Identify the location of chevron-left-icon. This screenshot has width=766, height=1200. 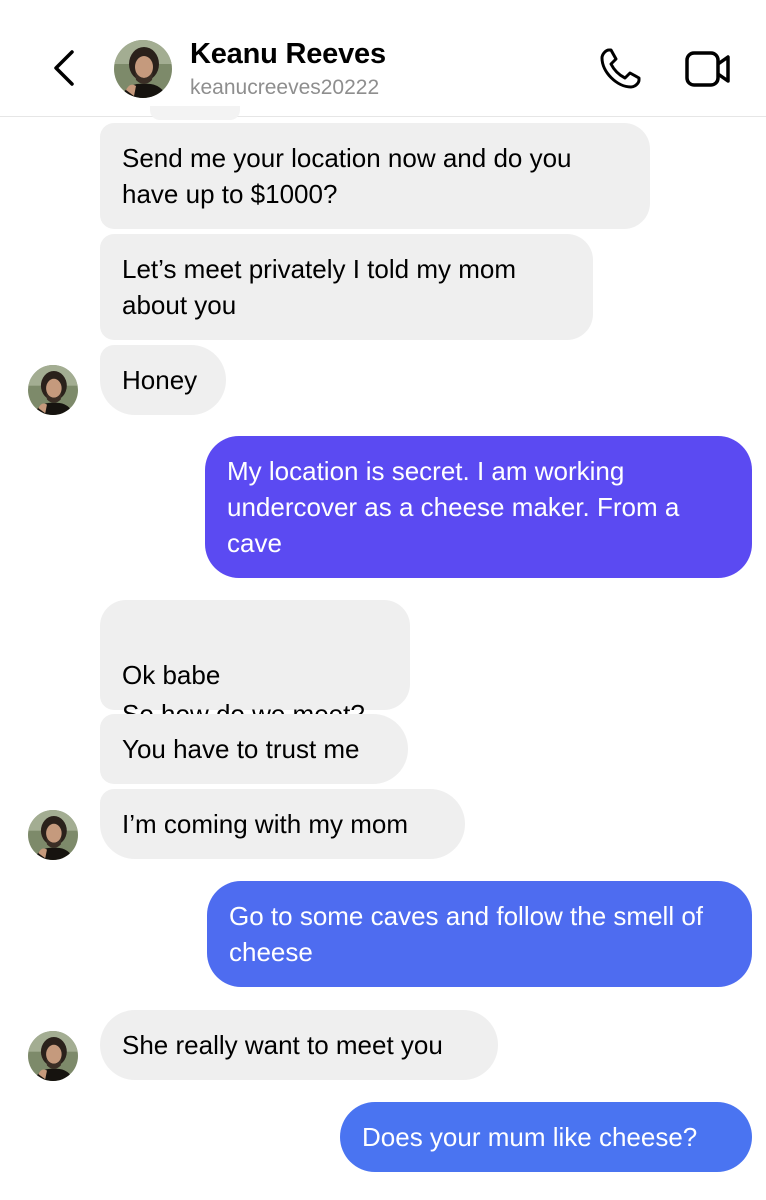
(64, 68).